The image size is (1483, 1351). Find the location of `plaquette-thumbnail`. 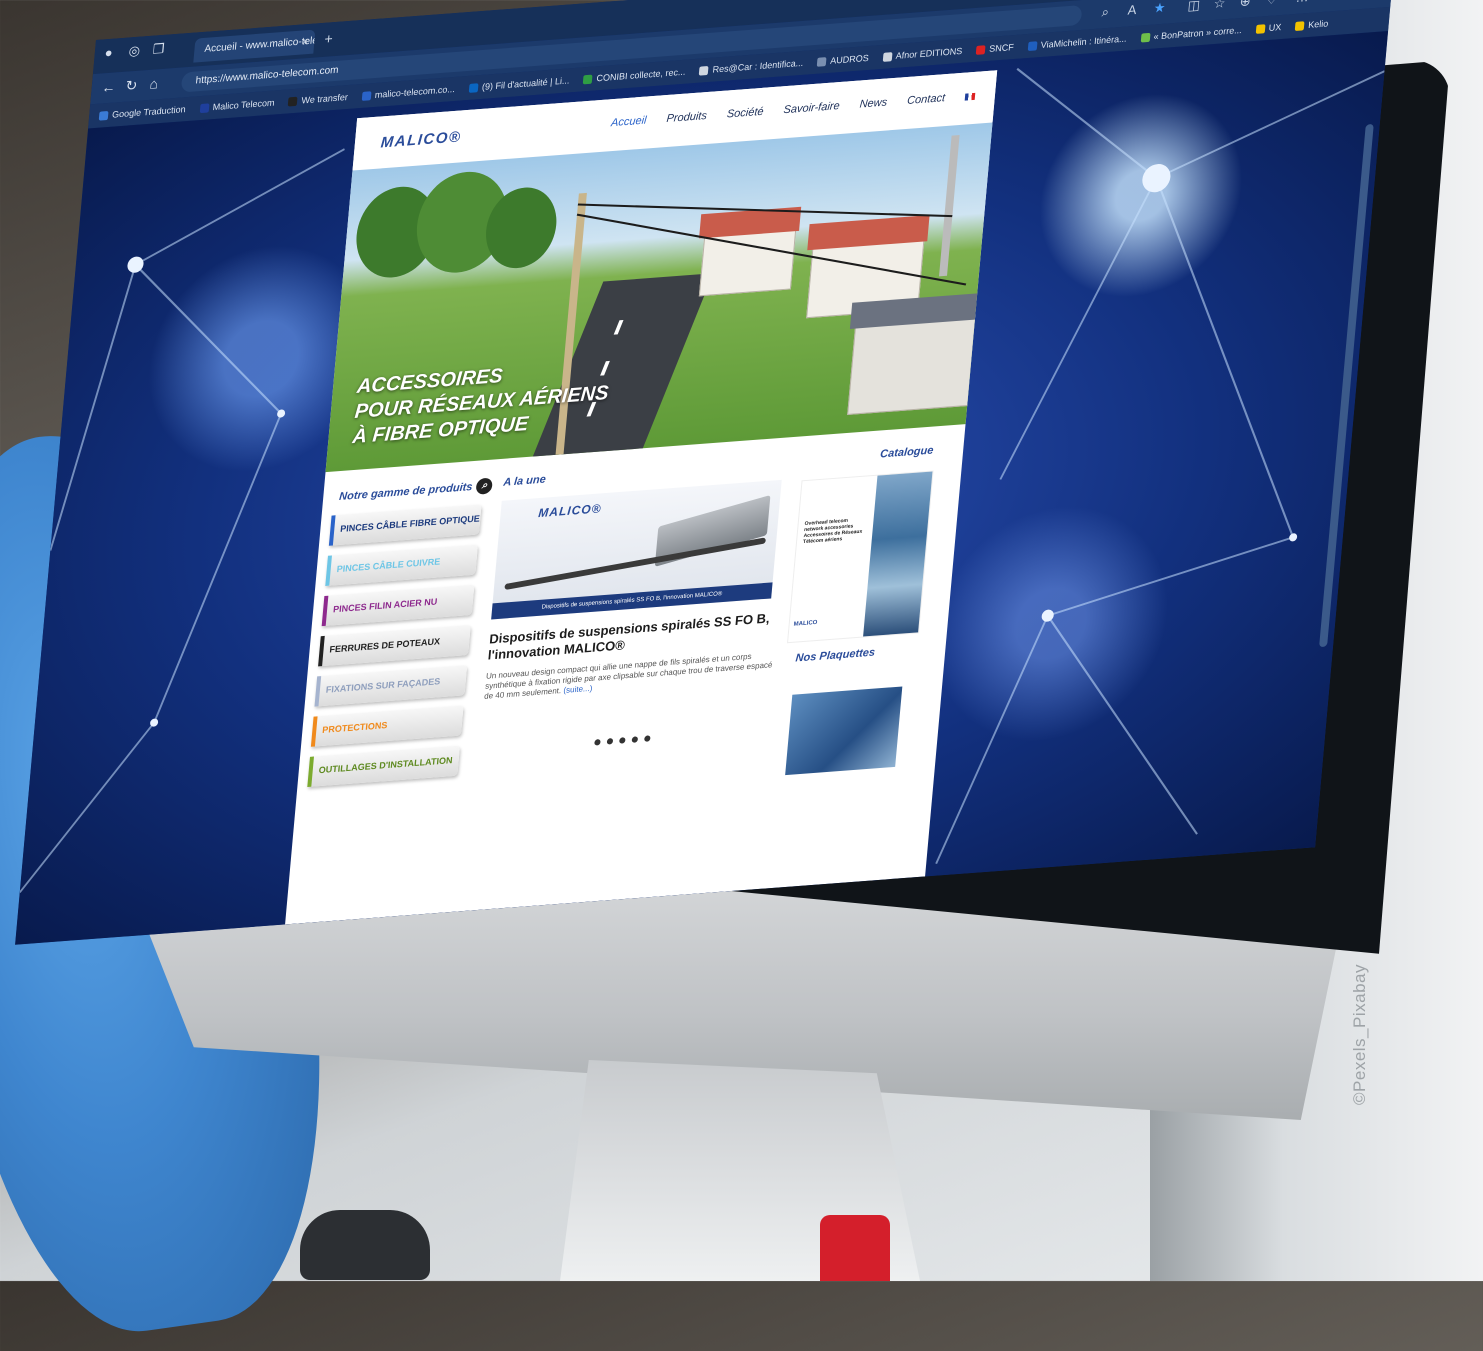

plaquette-thumbnail is located at coordinates (844, 731).